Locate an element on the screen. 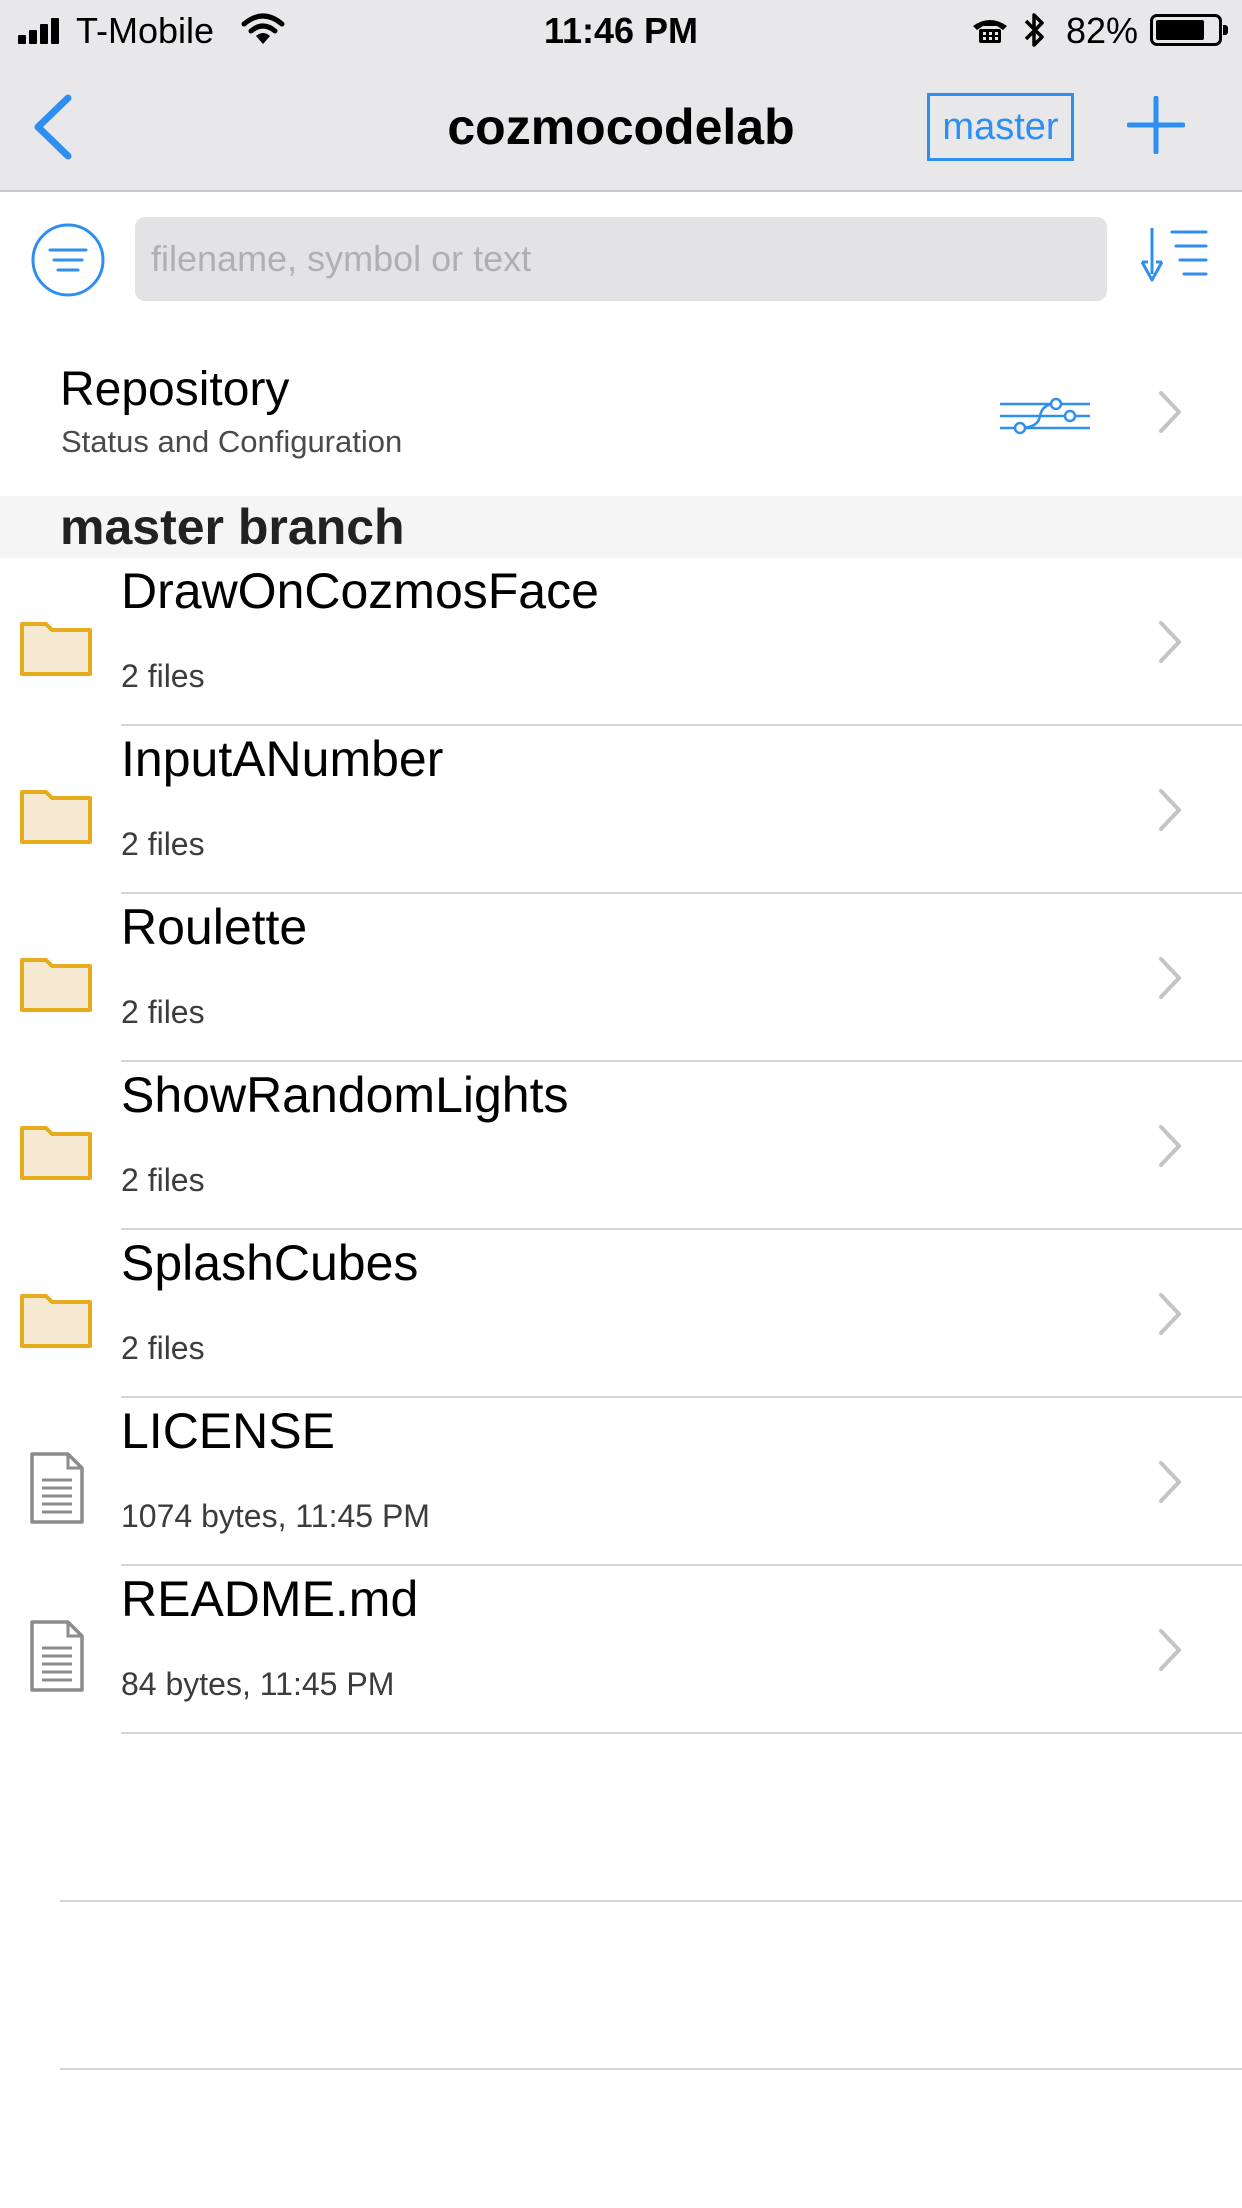 Image resolution: width=1242 pixels, height=2208 pixels. item-name: LICENSE is located at coordinates (228, 1431).